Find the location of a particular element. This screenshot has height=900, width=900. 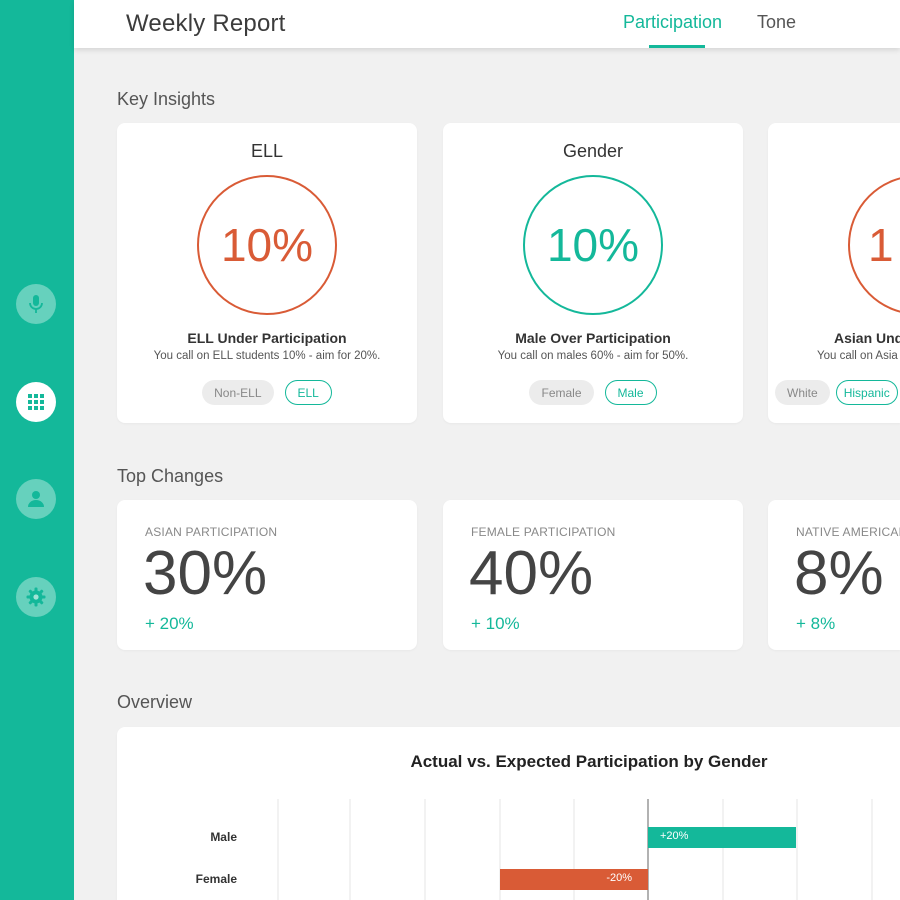

insight-card-title: ELL is located at coordinates (267, 151).